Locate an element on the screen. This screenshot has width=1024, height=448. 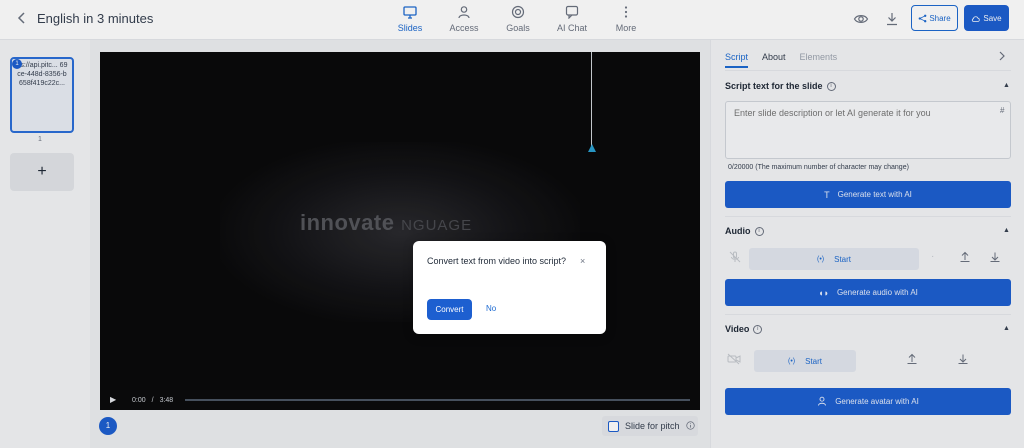
no-button: No is located at coordinates (491, 308).